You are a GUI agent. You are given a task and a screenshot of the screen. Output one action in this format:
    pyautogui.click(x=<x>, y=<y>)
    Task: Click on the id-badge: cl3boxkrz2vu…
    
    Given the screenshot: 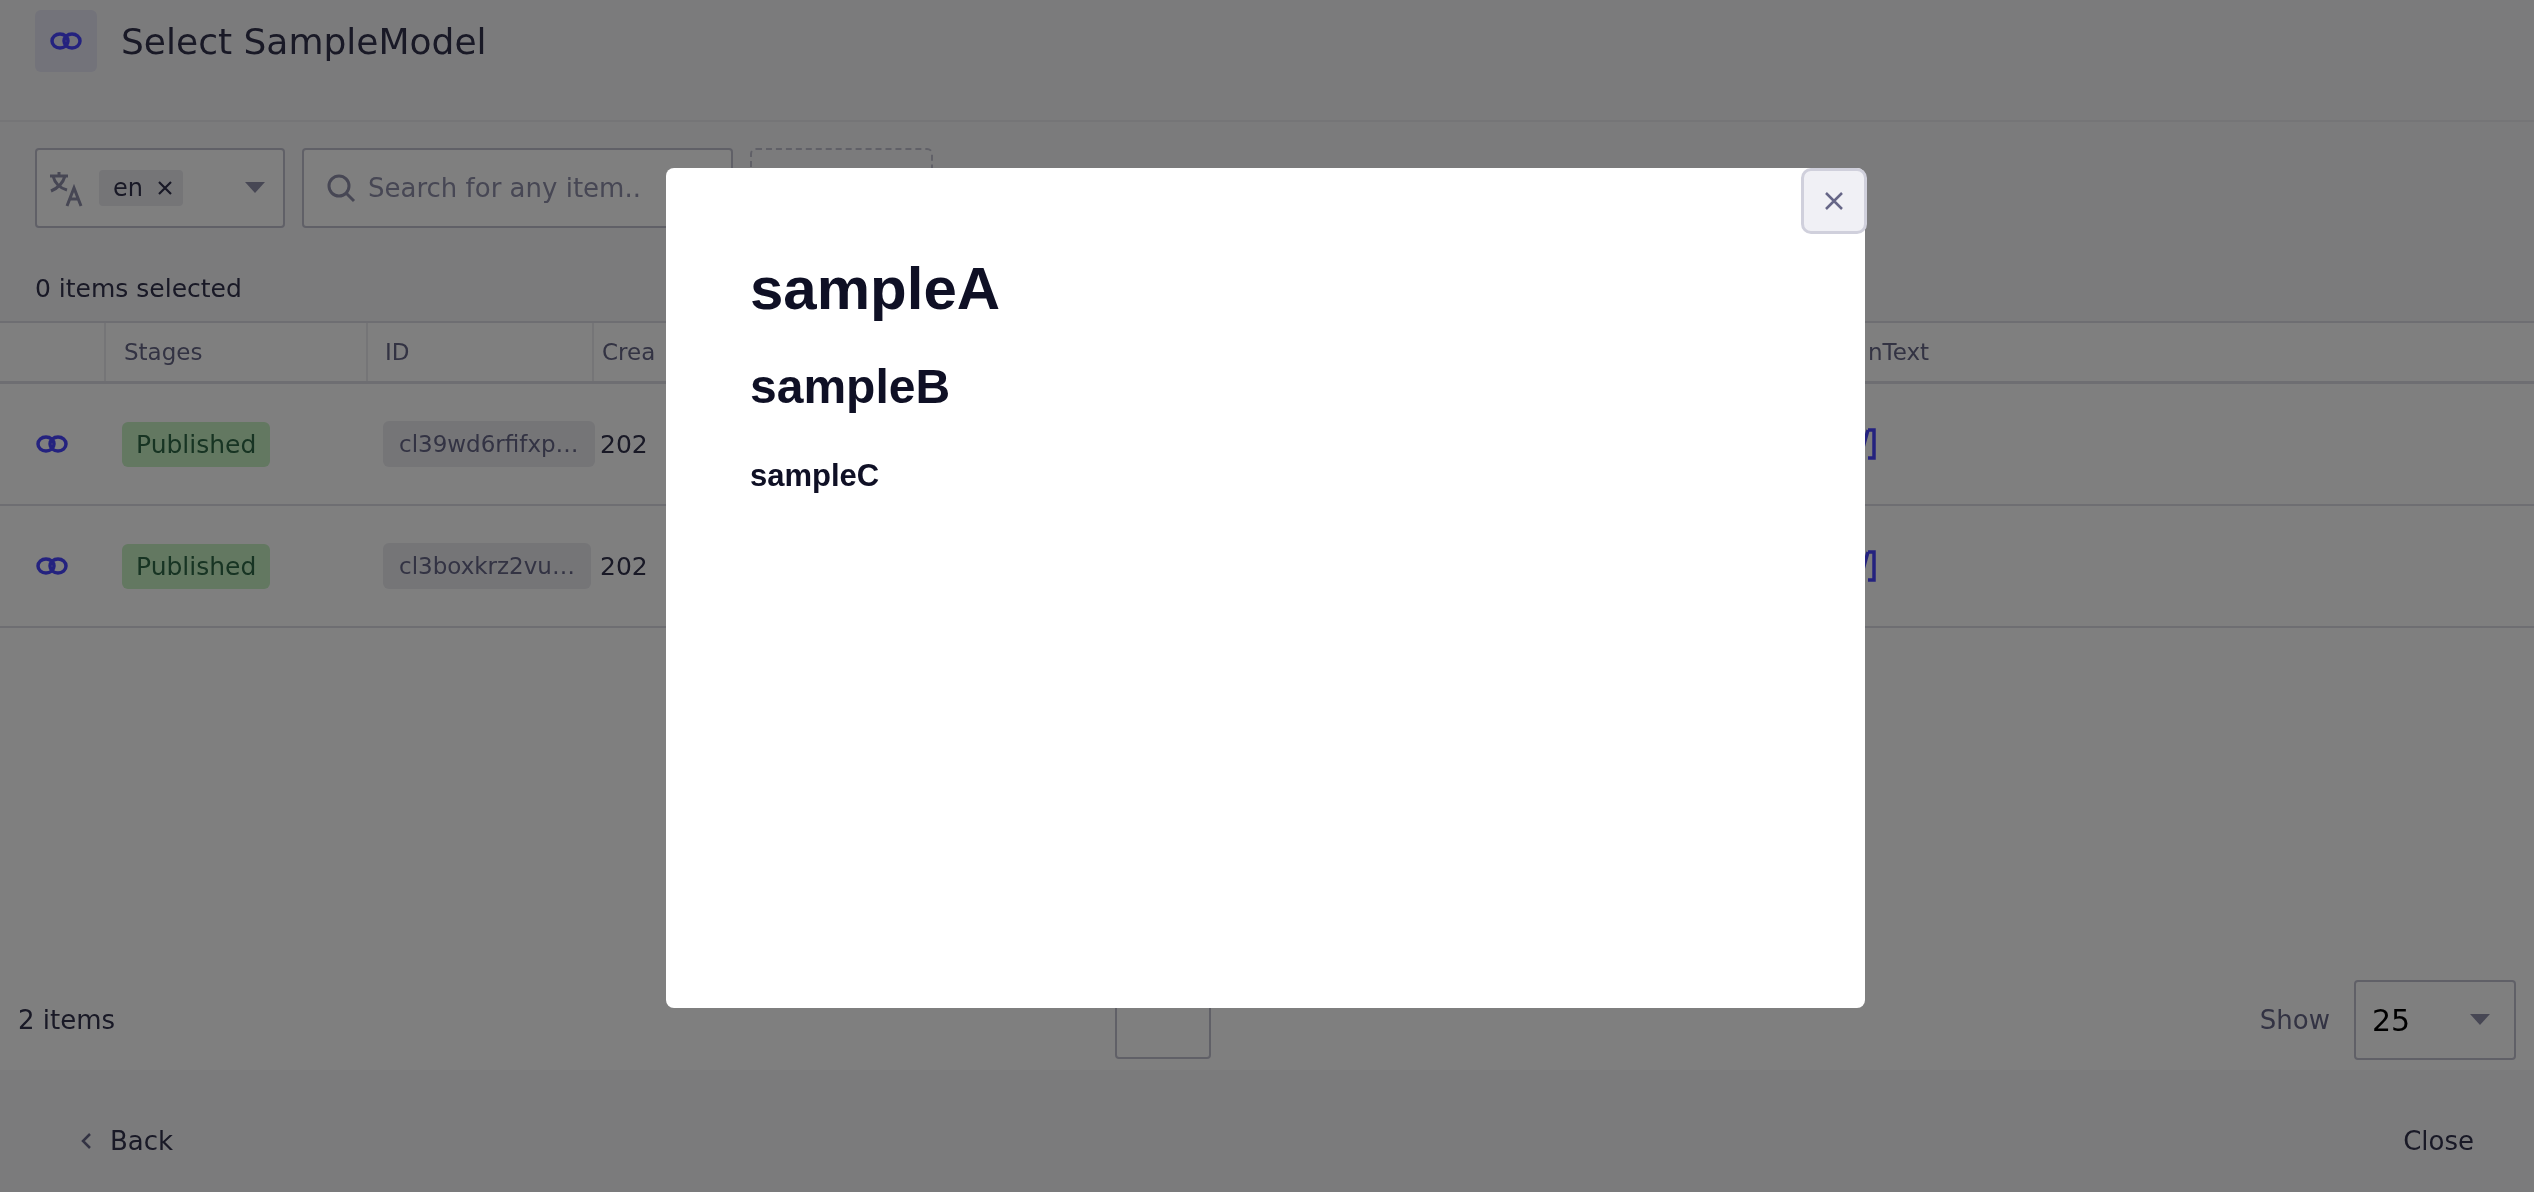 What is the action you would take?
    pyautogui.click(x=487, y=566)
    